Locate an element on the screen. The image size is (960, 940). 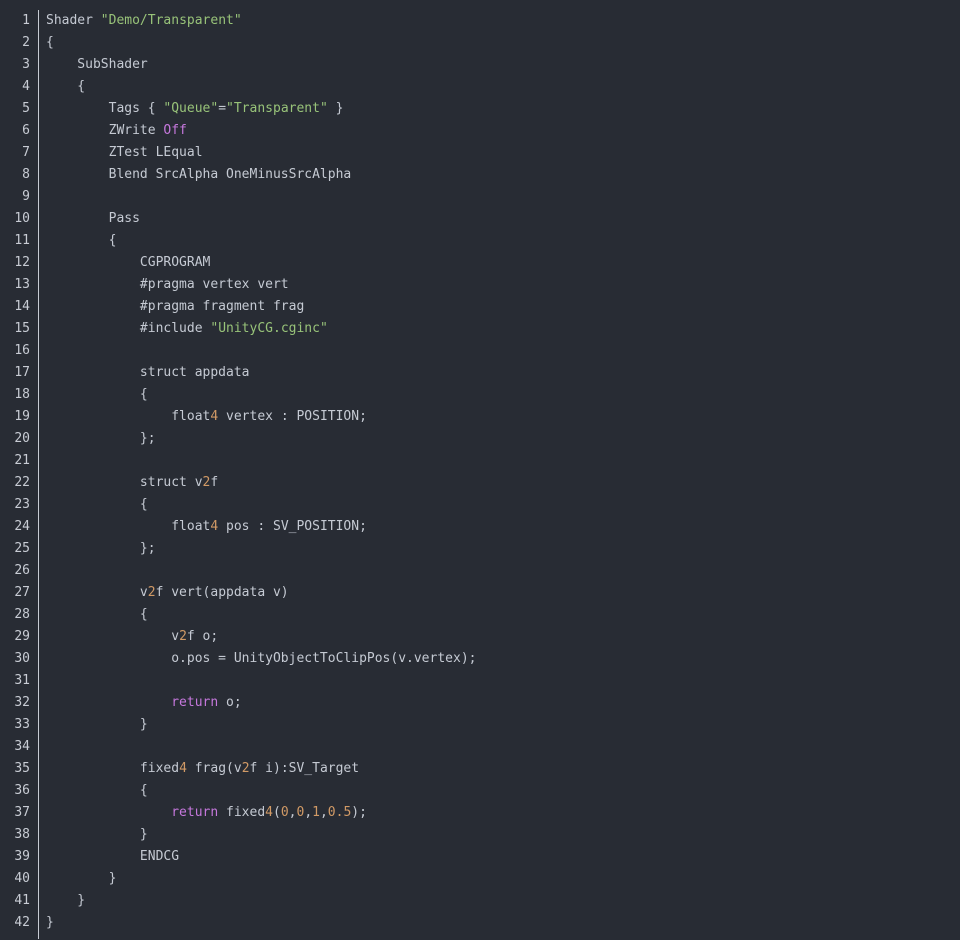
line-number: 9 is located at coordinates (26, 196).